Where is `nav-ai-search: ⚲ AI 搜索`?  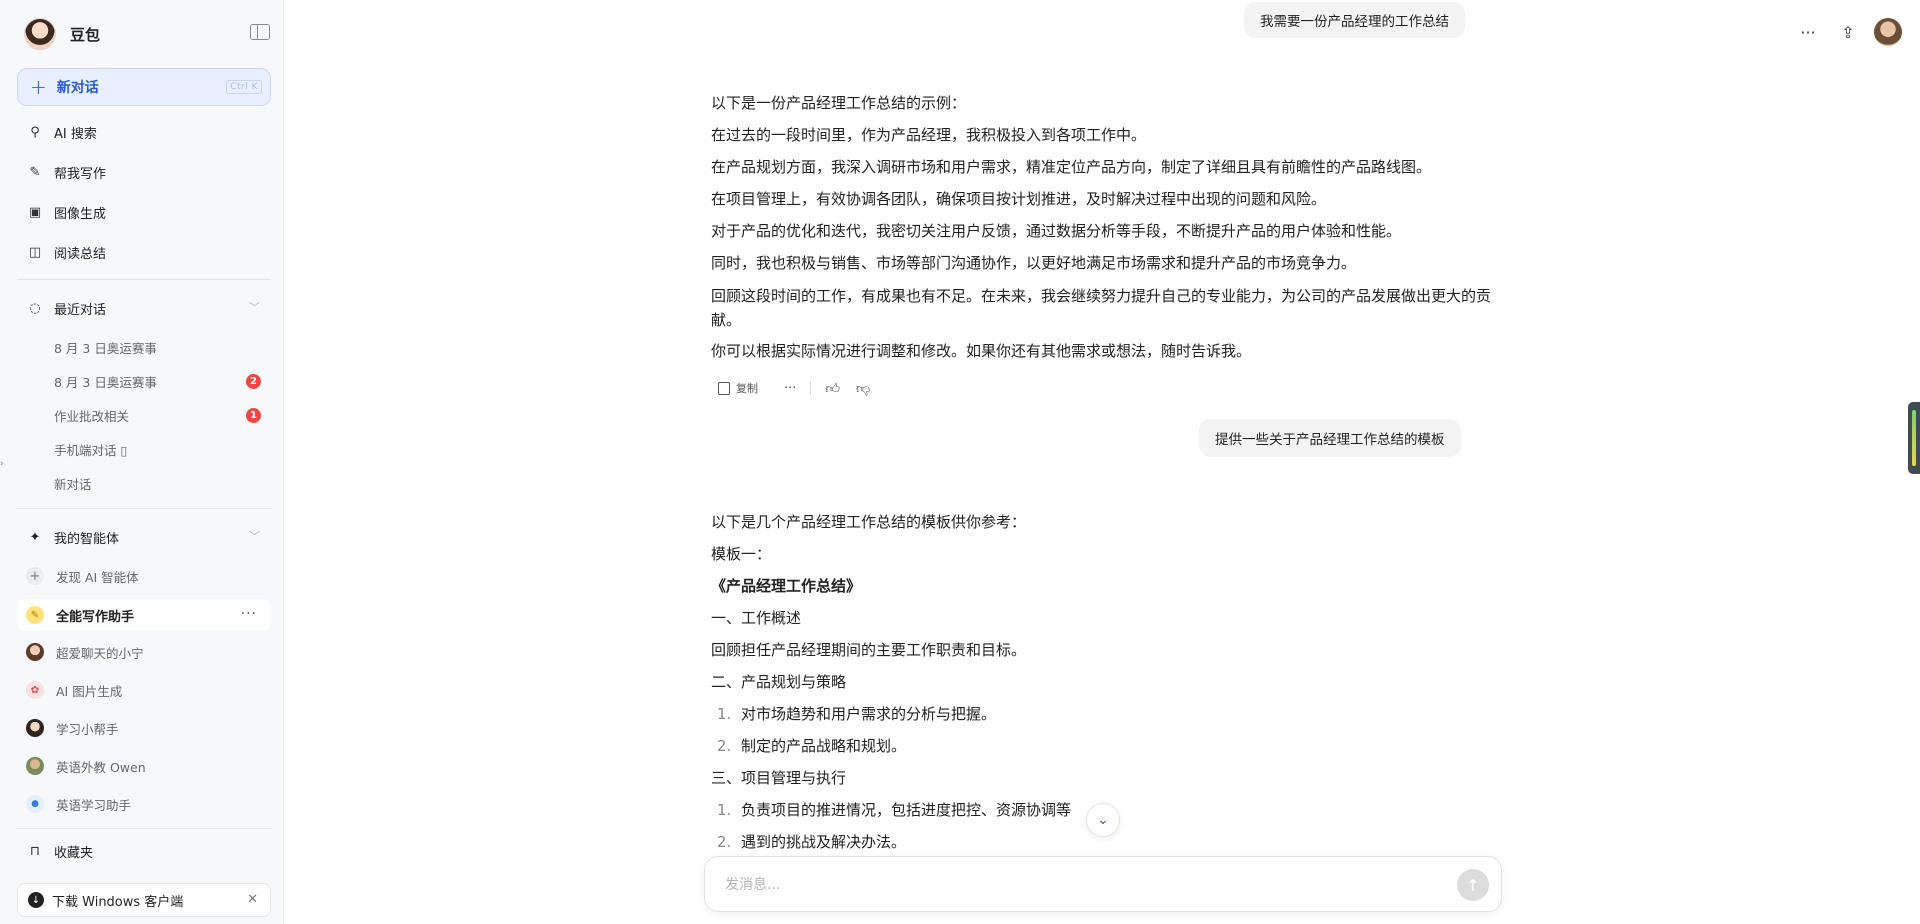
nav-ai-search: ⚲ AI 搜索 is located at coordinates (61, 132).